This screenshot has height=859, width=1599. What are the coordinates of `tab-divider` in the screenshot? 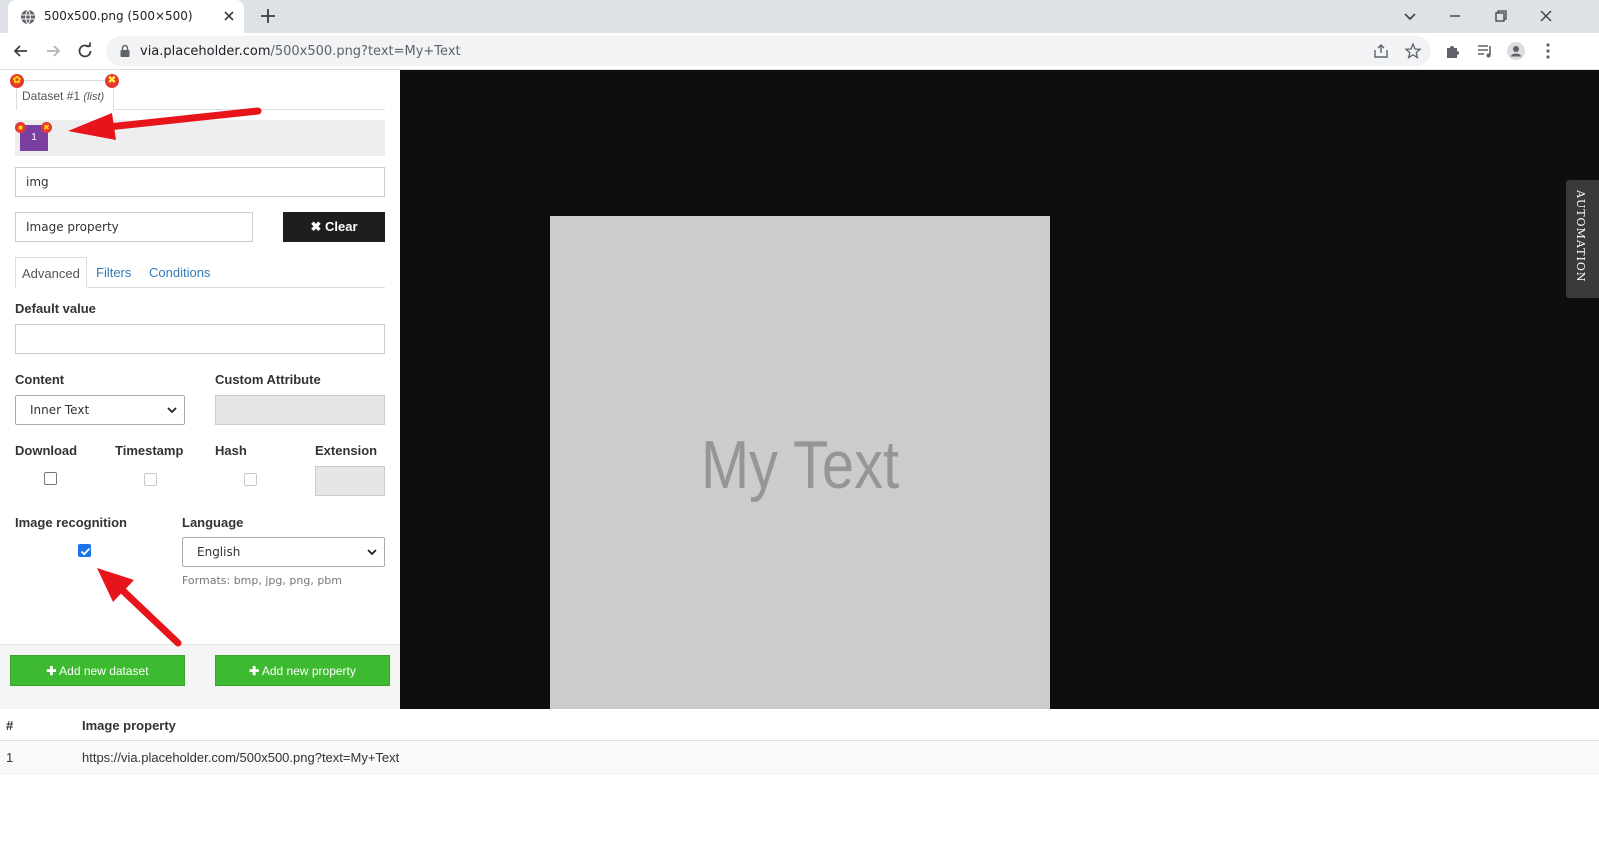 It's located at (249, 109).